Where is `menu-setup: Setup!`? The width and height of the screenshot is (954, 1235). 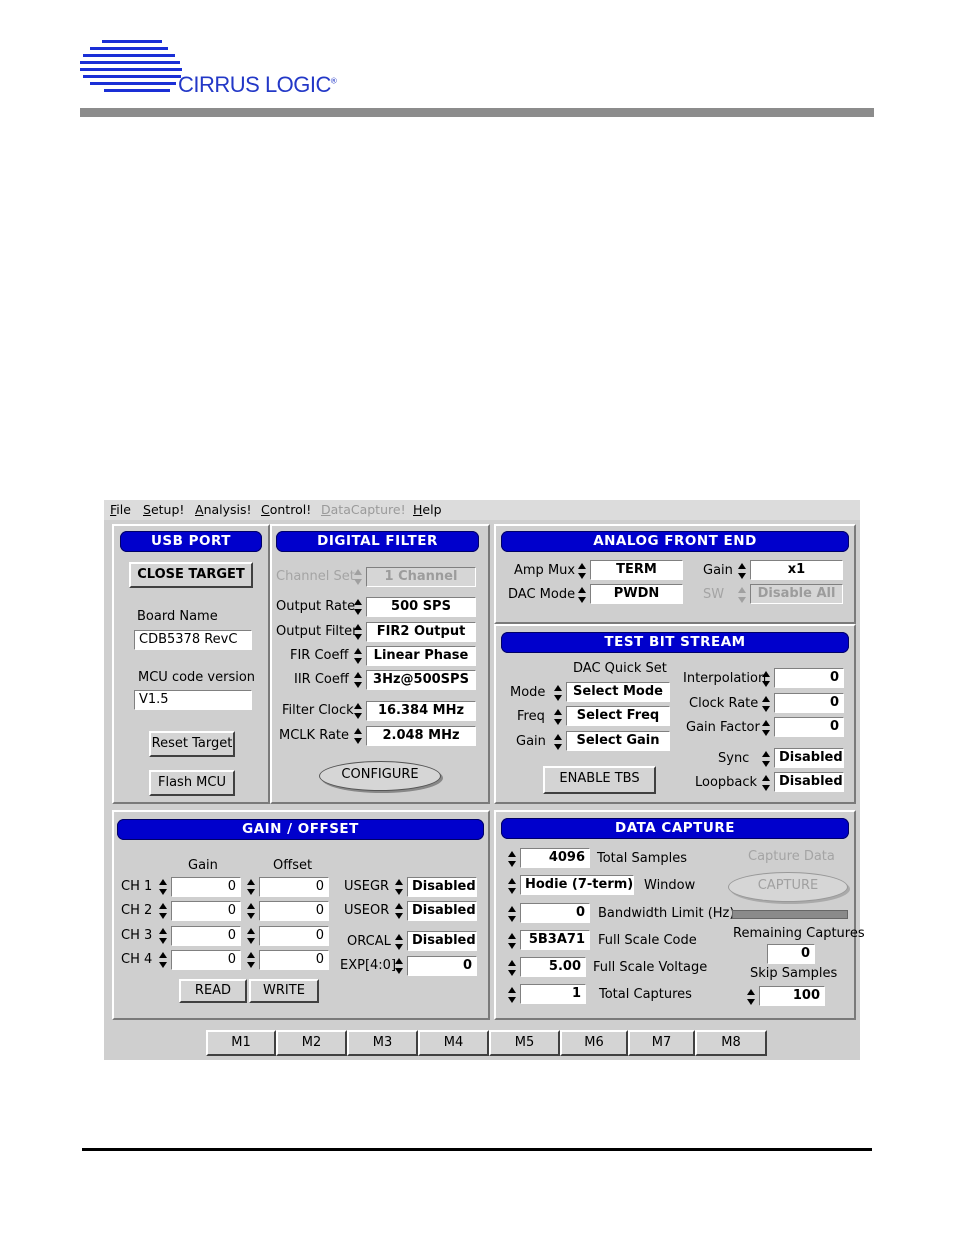 menu-setup: Setup! is located at coordinates (163, 509).